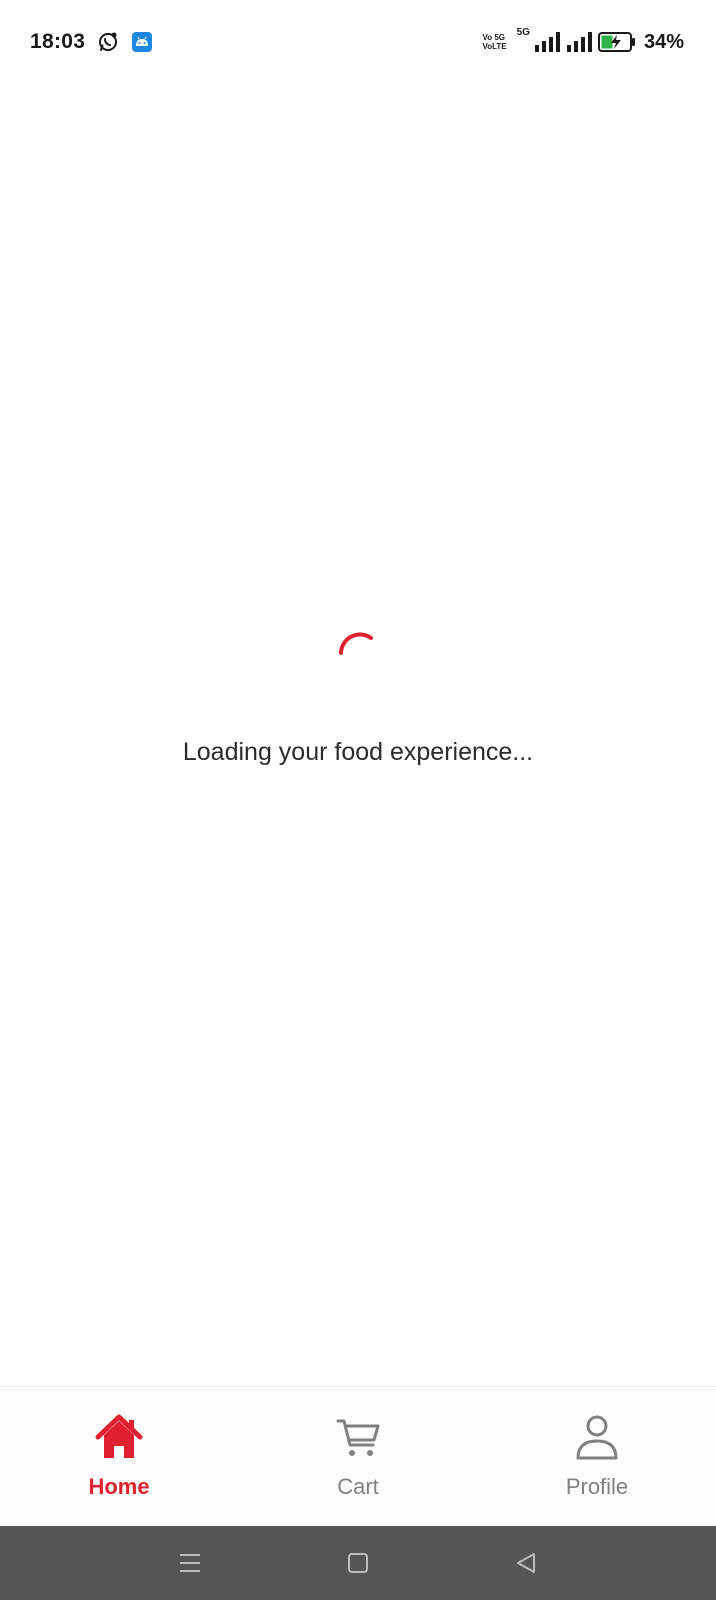 This screenshot has width=716, height=1600. Describe the element at coordinates (358, 42) in the screenshot. I see `status-bar: 18:03 Vo 5G VoLTE 5G 34%` at that location.